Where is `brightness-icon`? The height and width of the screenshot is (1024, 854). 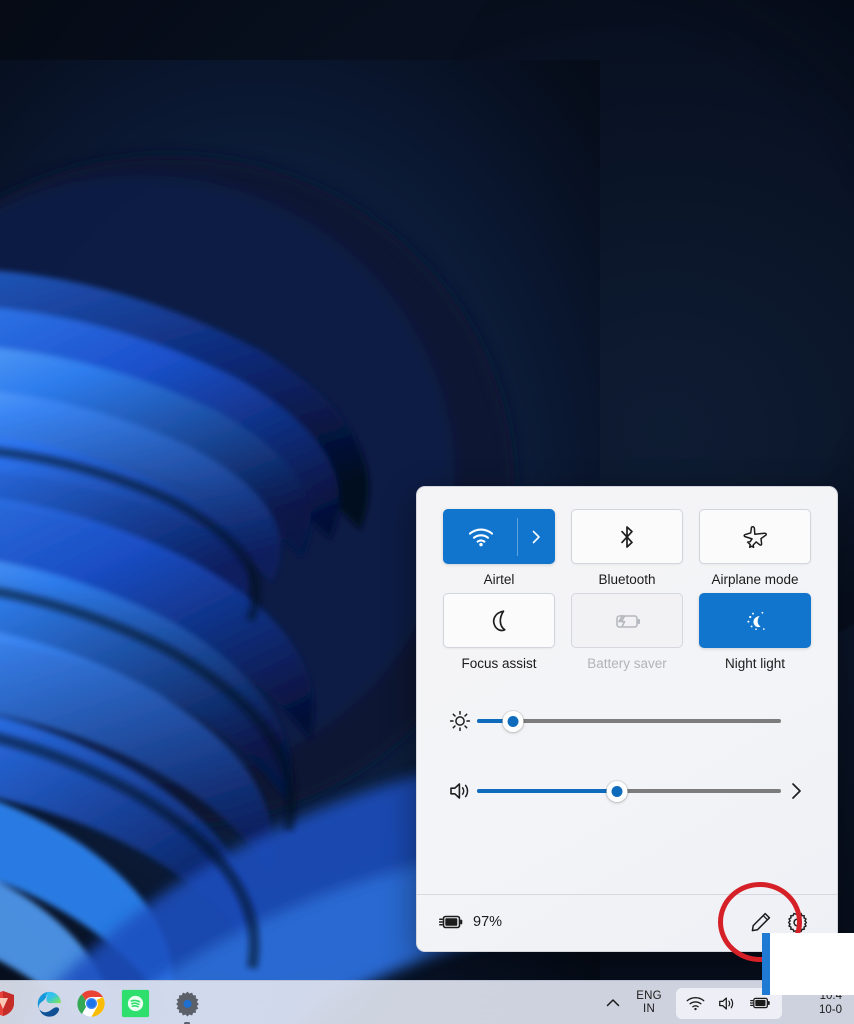 brightness-icon is located at coordinates (460, 721).